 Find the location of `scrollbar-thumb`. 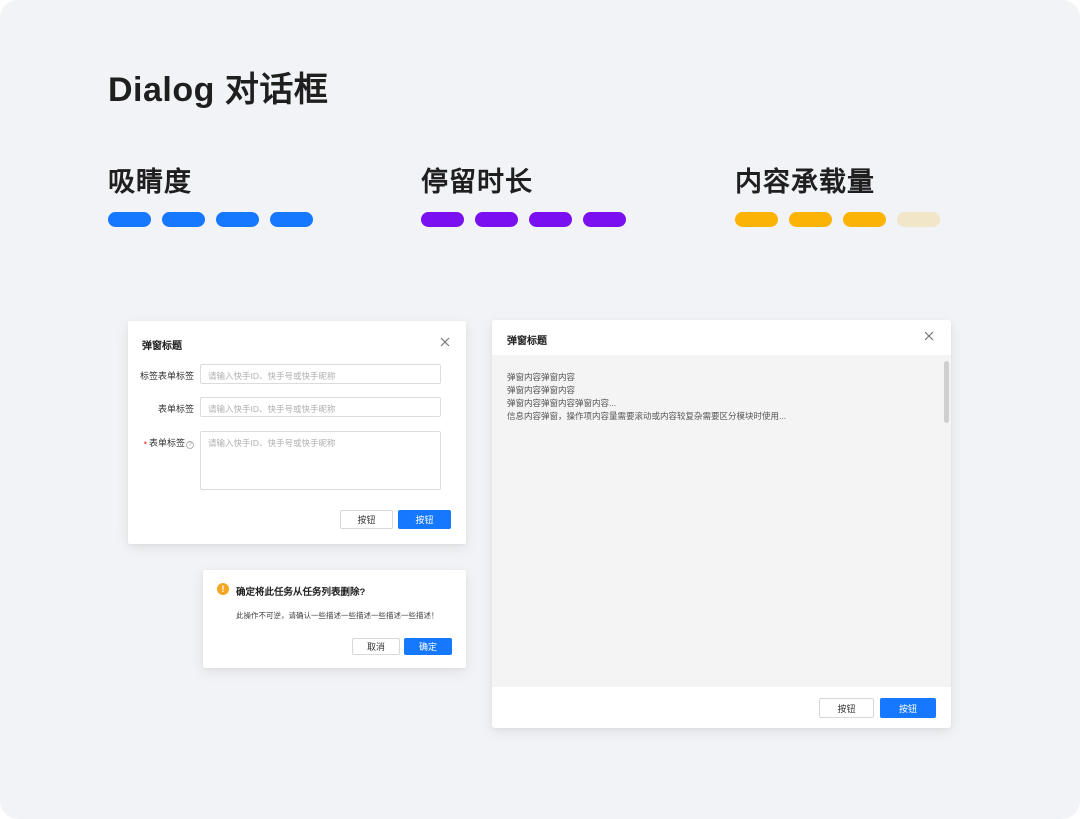

scrollbar-thumb is located at coordinates (946, 392).